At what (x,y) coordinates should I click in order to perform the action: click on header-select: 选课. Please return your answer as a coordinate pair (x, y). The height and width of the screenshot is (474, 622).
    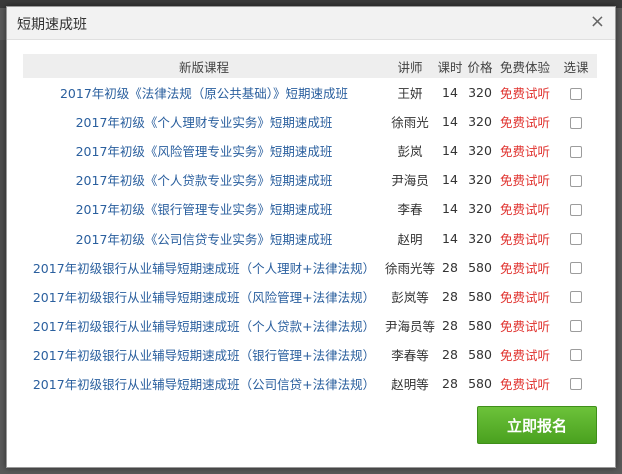
    Looking at the image, I should click on (576, 67).